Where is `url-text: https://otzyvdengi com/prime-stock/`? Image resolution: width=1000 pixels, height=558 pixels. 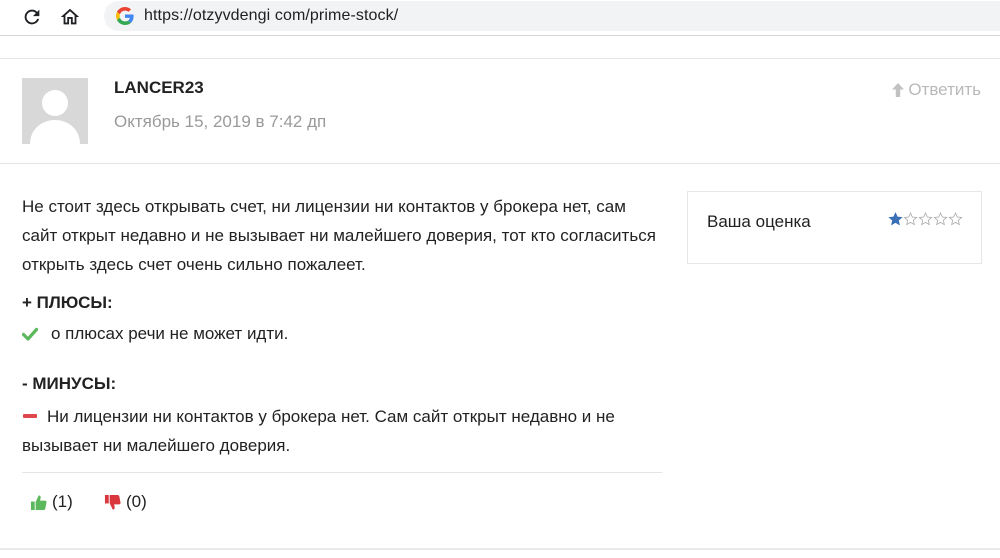
url-text: https://otzyvdengi com/prime-stock/ is located at coordinates (271, 16).